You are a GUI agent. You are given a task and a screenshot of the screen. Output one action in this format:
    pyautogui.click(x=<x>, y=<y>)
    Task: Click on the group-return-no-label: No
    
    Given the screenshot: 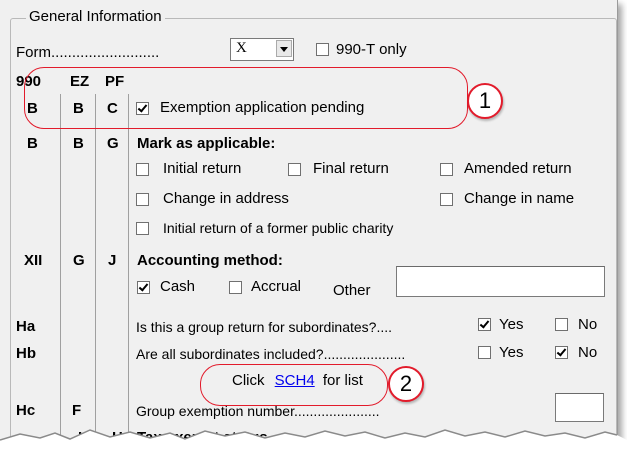 What is the action you would take?
    pyautogui.click(x=588, y=324)
    